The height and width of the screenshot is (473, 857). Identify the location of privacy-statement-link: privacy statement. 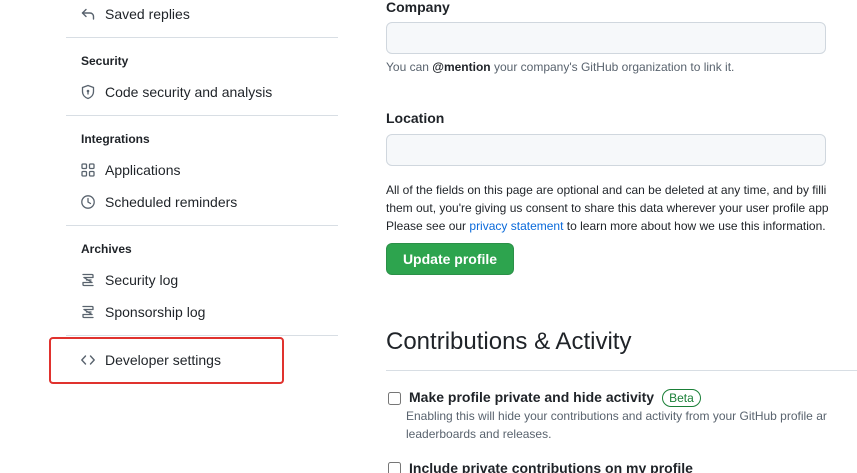
(516, 226).